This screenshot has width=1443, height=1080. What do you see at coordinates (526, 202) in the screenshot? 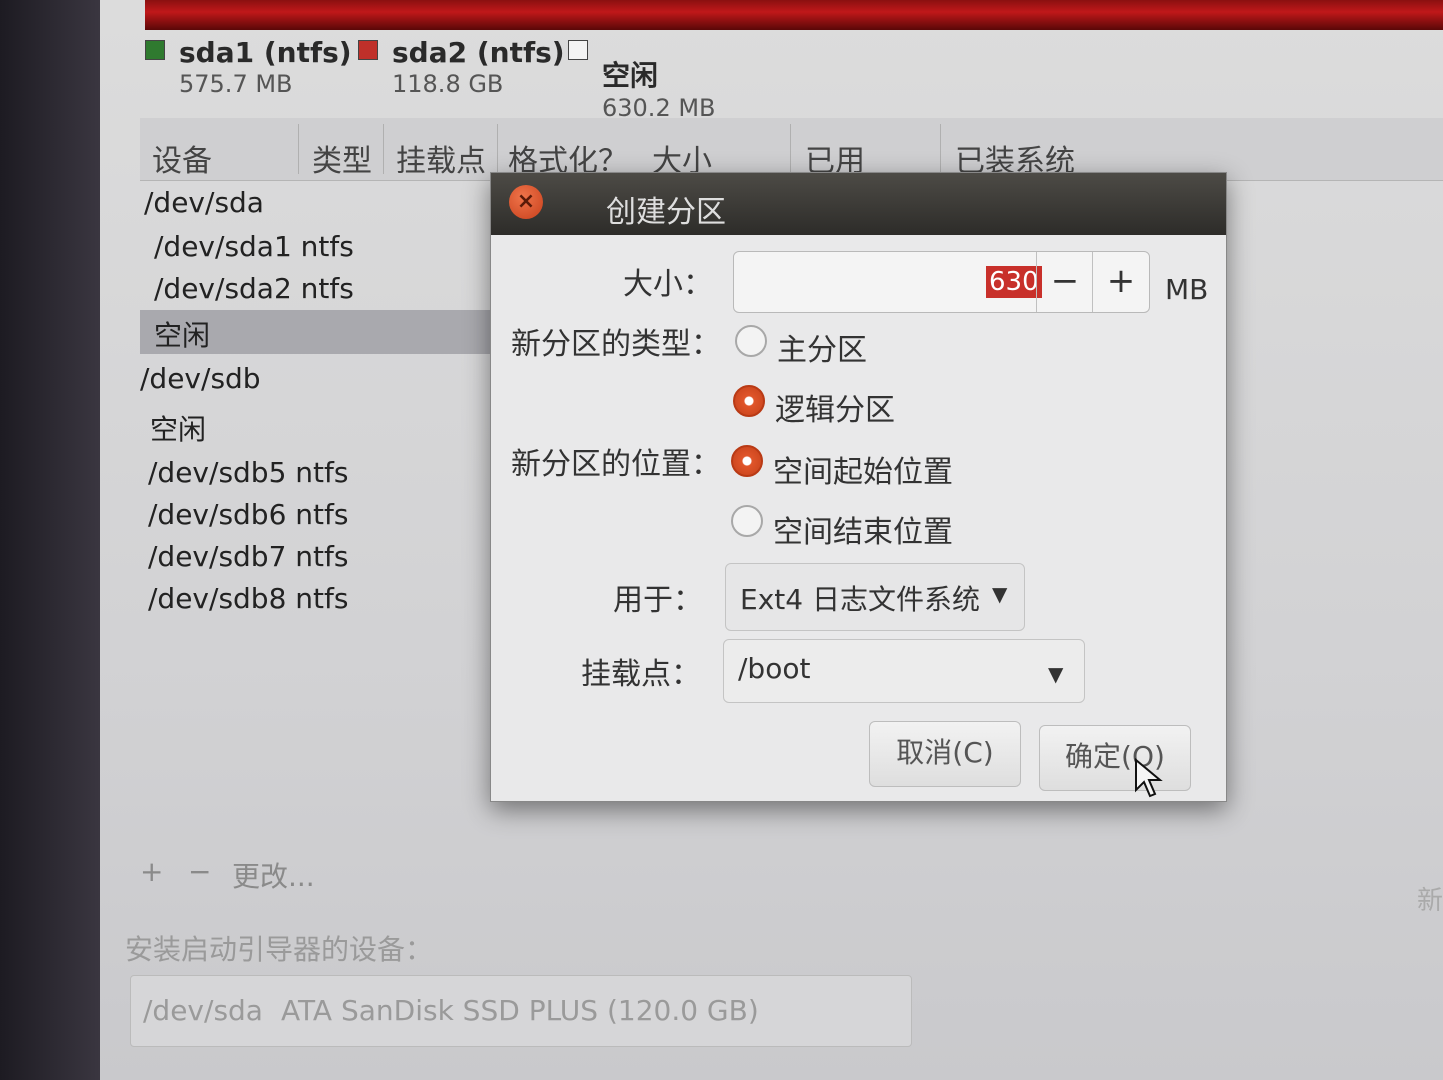
I see `close-icon: ×` at bounding box center [526, 202].